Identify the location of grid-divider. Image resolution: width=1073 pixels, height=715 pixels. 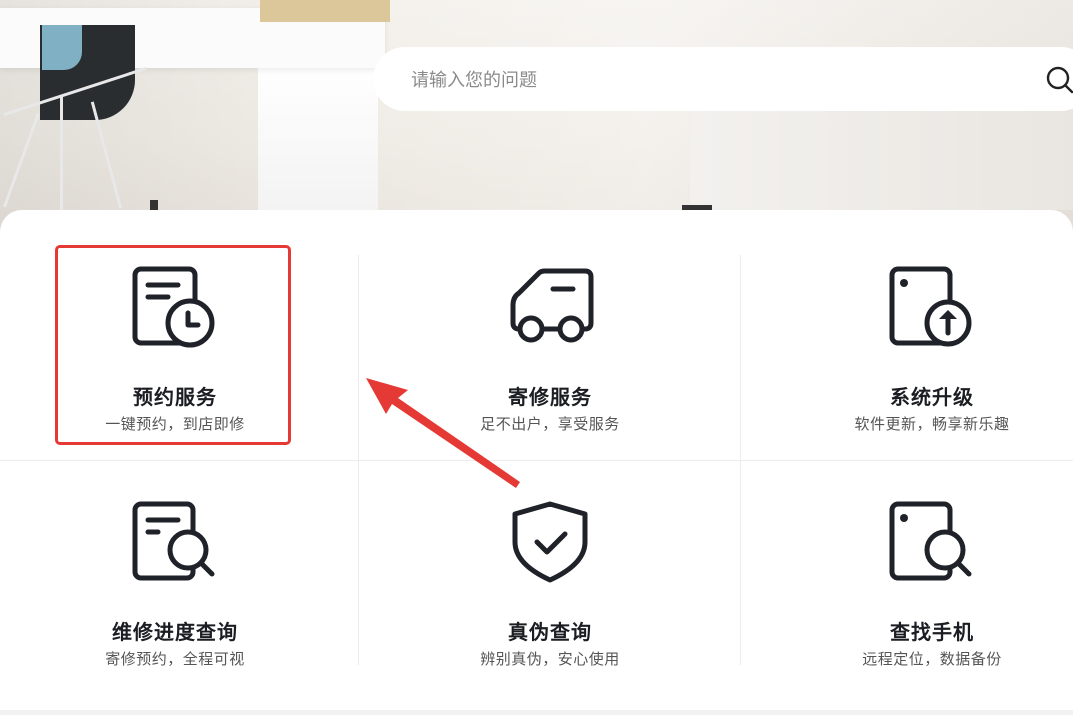
(536, 460).